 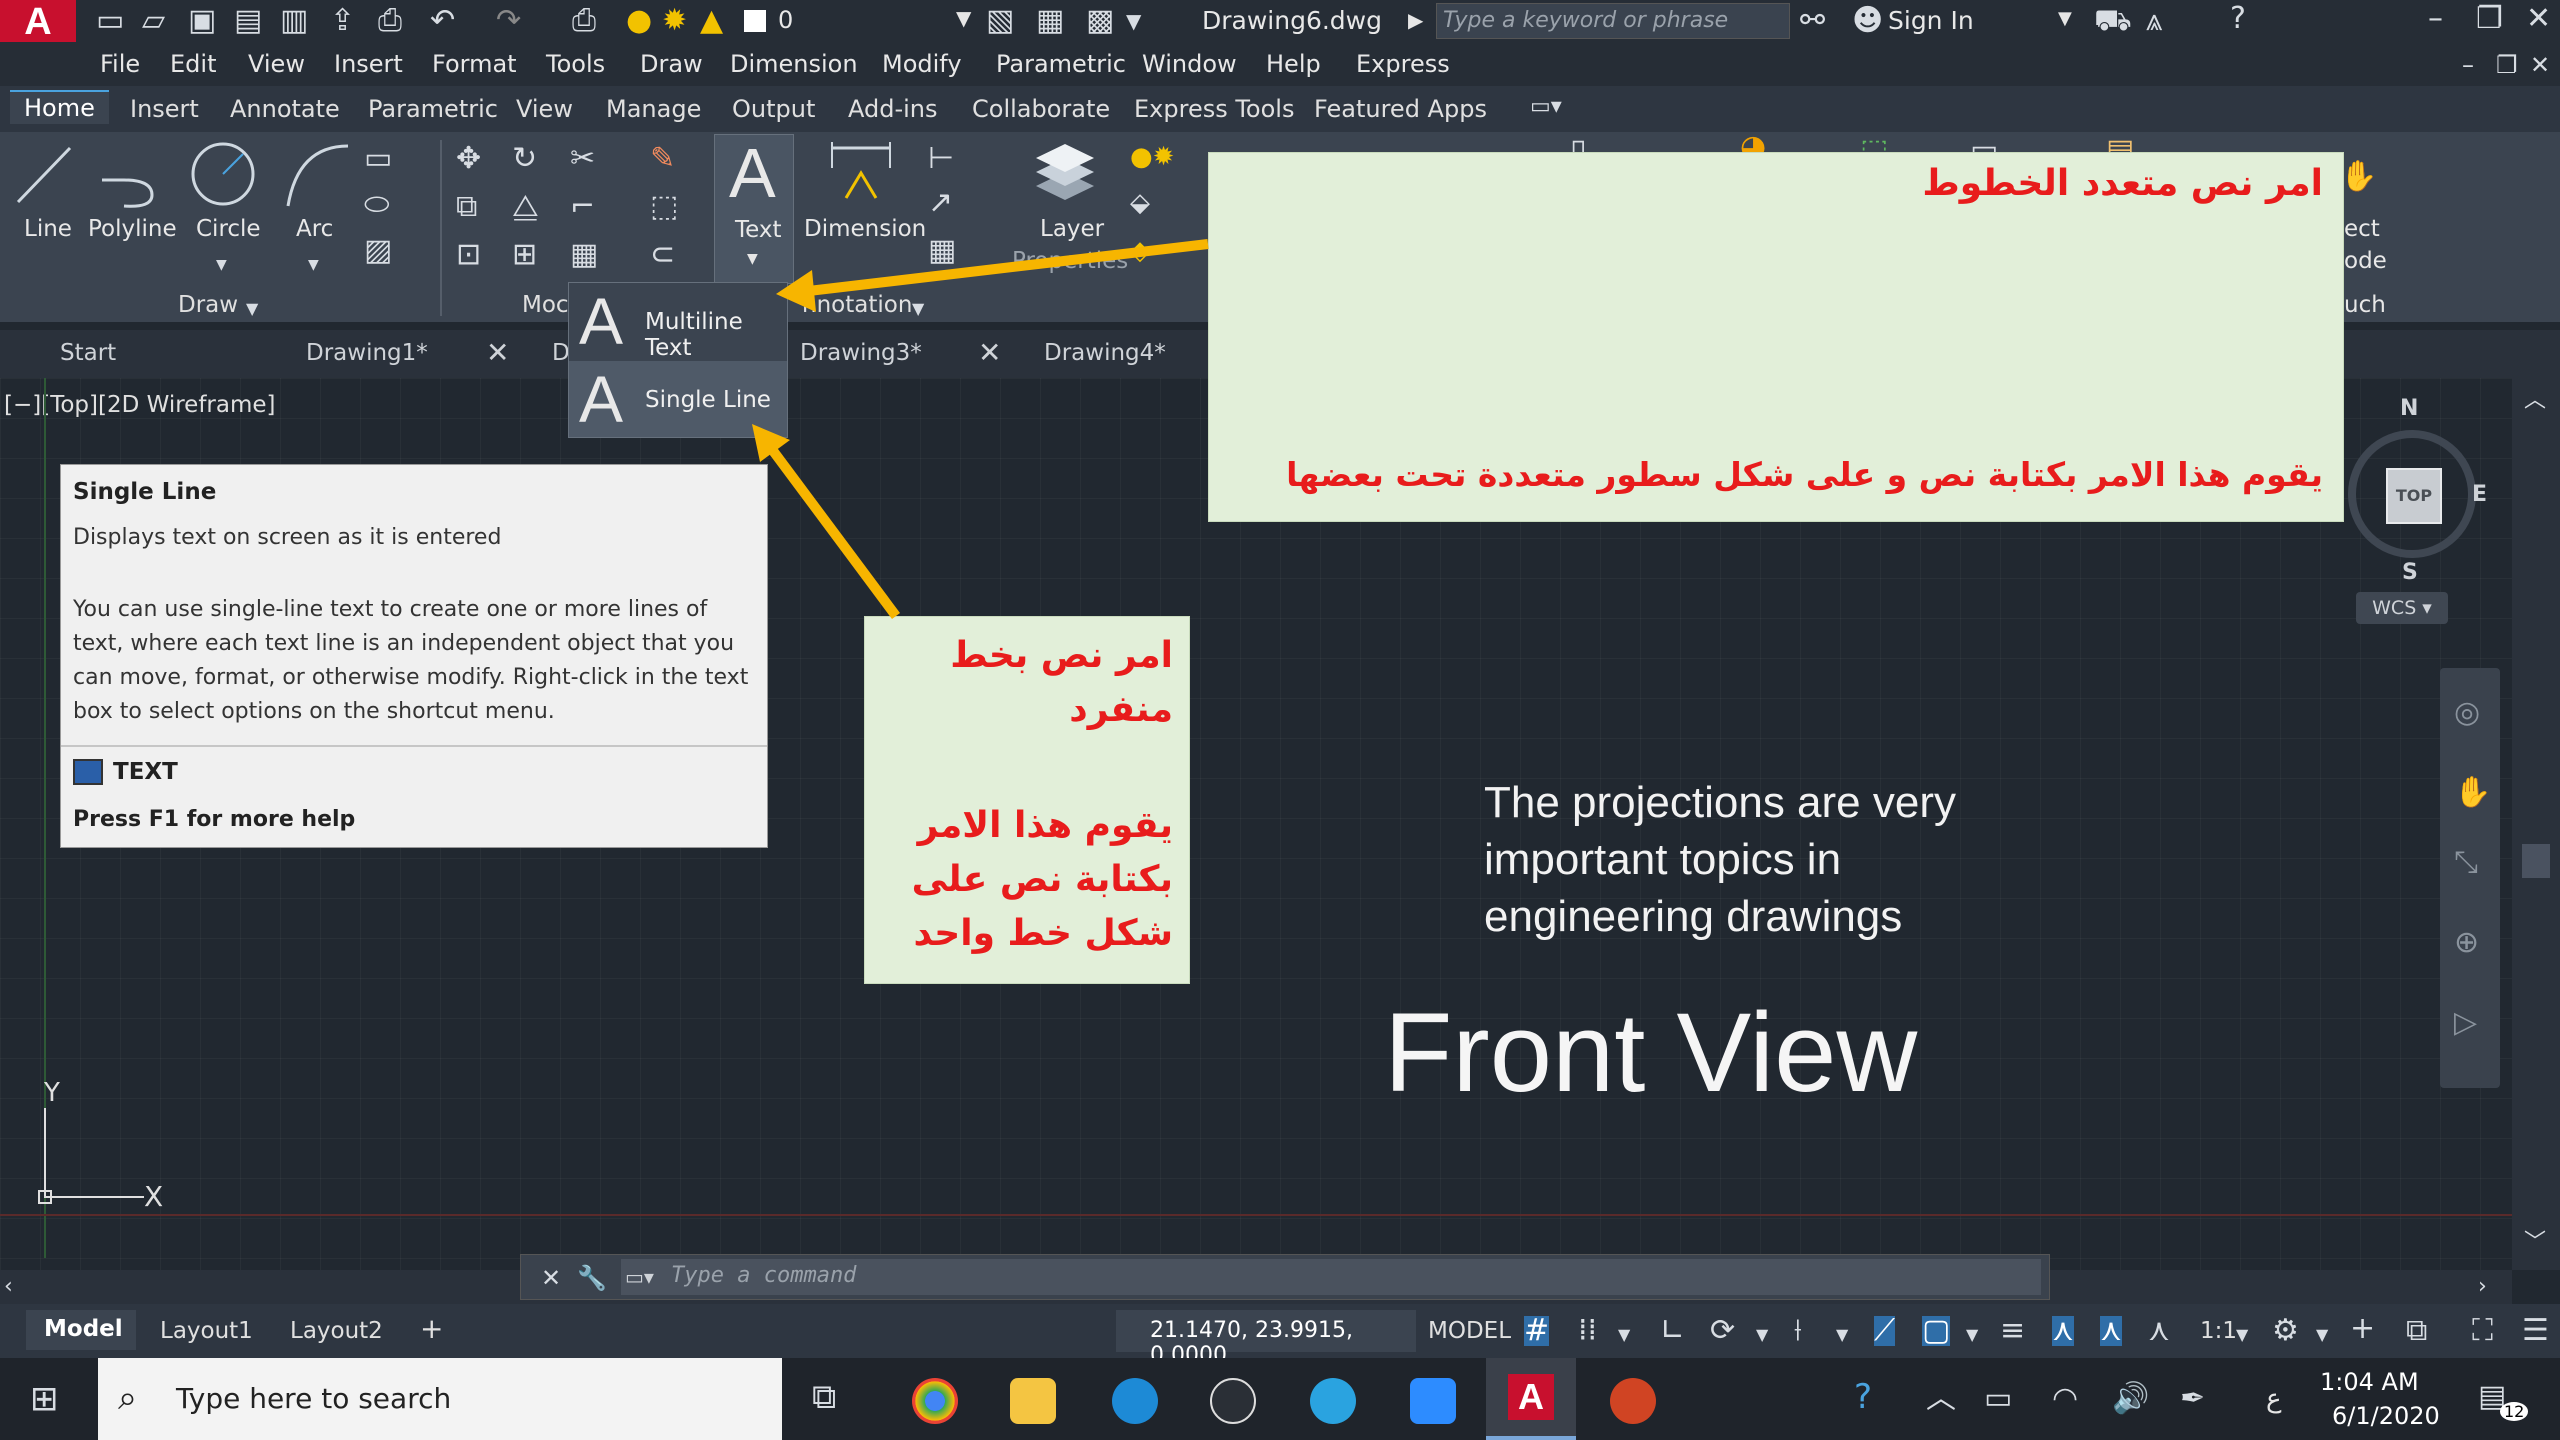 What do you see at coordinates (128, 1398) in the screenshot?
I see `search-icon: ⌕` at bounding box center [128, 1398].